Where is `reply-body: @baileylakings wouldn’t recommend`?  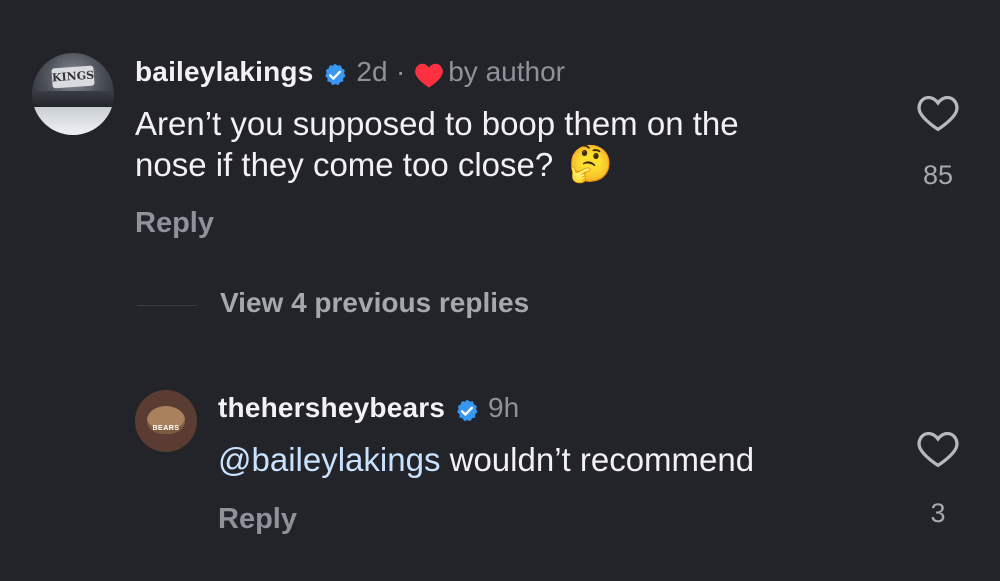 reply-body: @baileylakings wouldn’t recommend is located at coordinates (486, 460).